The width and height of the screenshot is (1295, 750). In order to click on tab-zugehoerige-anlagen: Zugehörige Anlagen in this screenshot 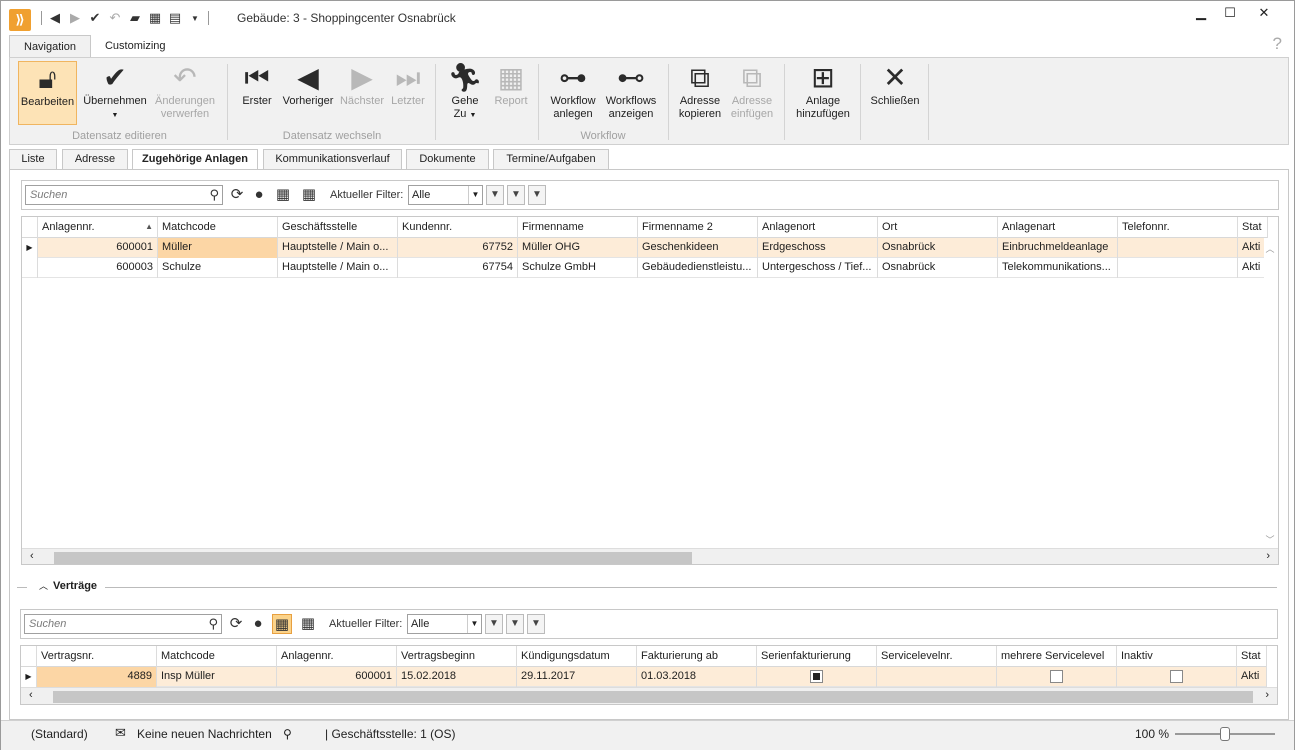, I will do `click(195, 159)`.